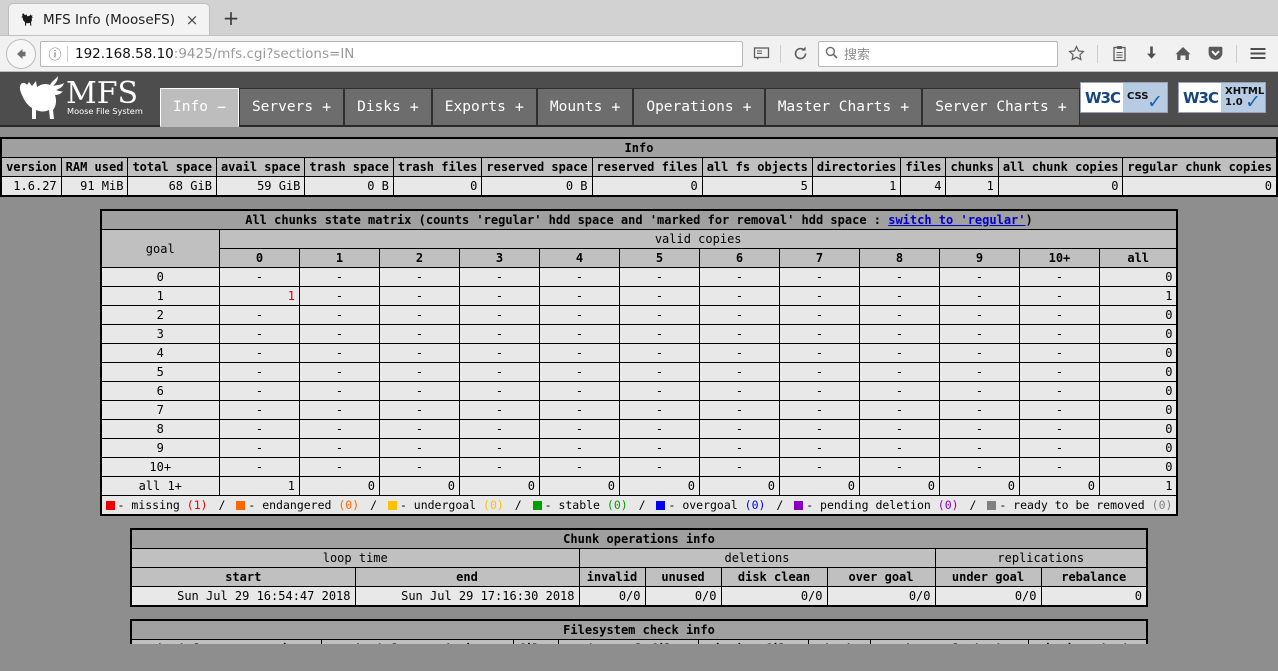 The height and width of the screenshot is (671, 1278). What do you see at coordinates (391, 53) in the screenshot?
I see `url-bar: ⓘ 192.168.58.10:9425/mfs.cgi?sections=IN` at bounding box center [391, 53].